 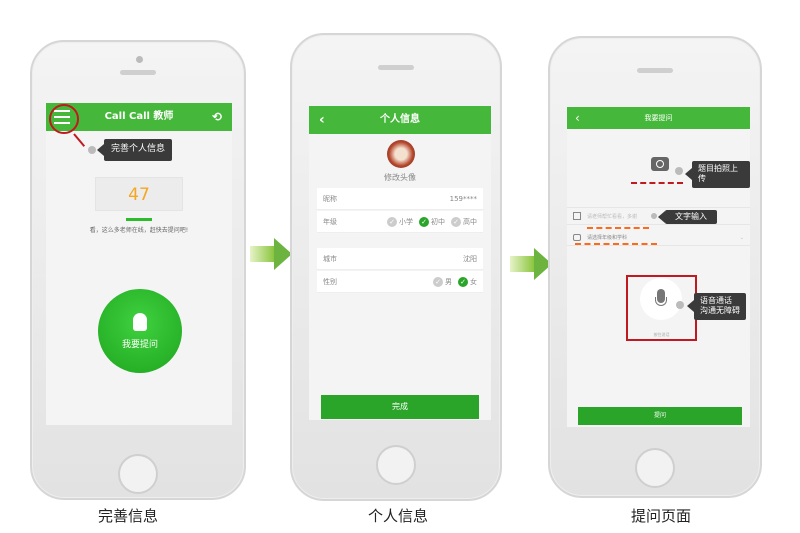 I want to click on page-title: 个人信息, so click(x=400, y=119).